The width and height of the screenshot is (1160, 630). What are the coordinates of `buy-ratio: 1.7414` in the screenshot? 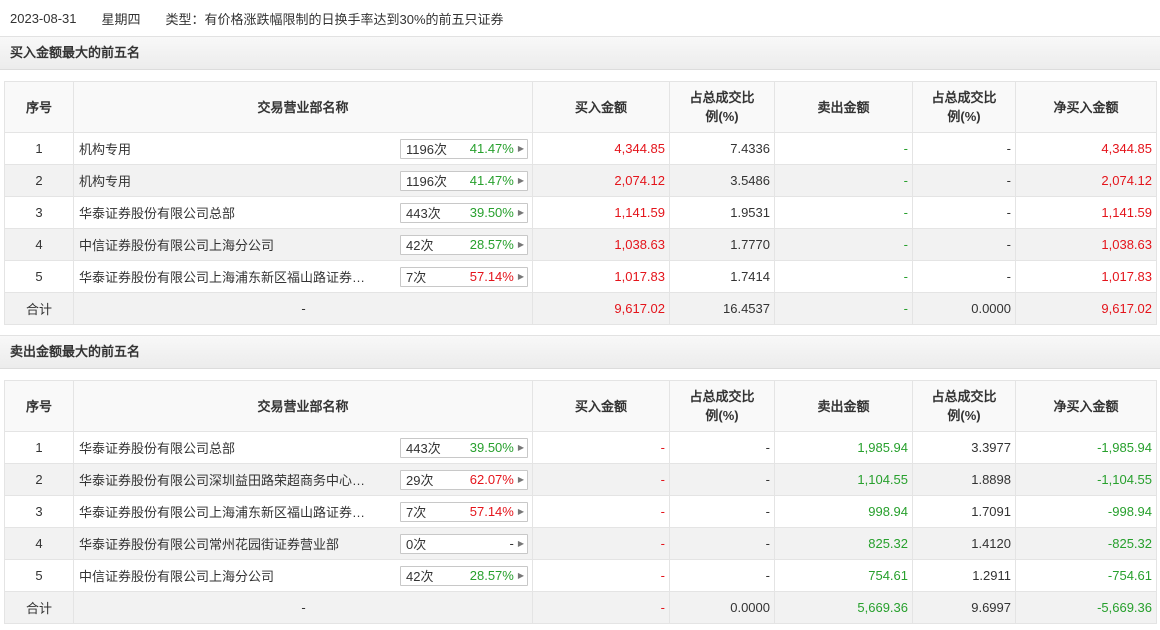 It's located at (722, 276).